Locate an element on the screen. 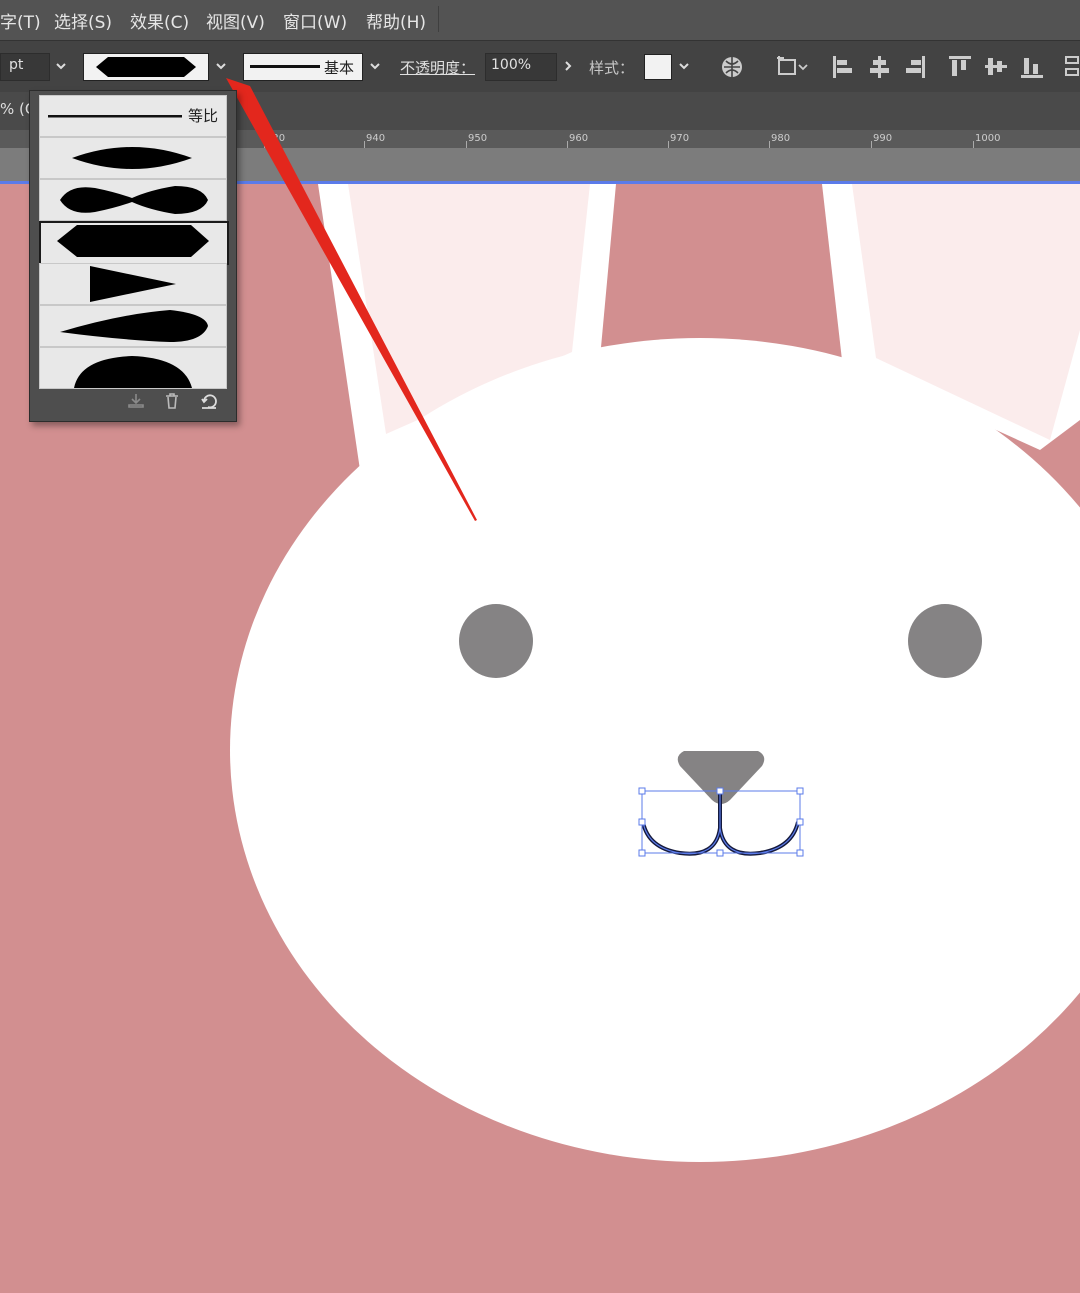 This screenshot has width=1080, height=1293. opacity-input: 100% is located at coordinates (521, 67).